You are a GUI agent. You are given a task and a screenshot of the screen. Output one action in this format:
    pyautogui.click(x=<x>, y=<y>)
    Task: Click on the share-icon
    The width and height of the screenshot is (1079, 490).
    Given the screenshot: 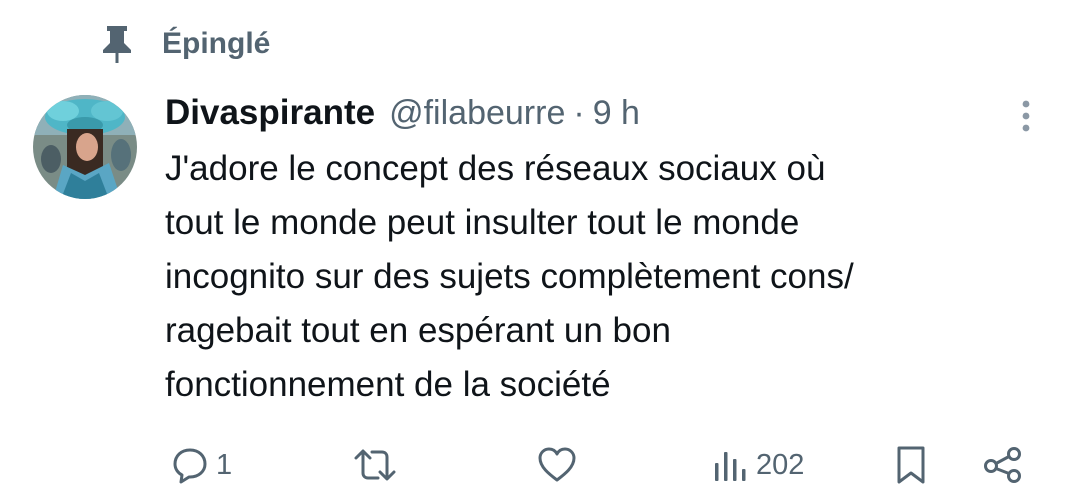 What is the action you would take?
    pyautogui.click(x=1002, y=465)
    